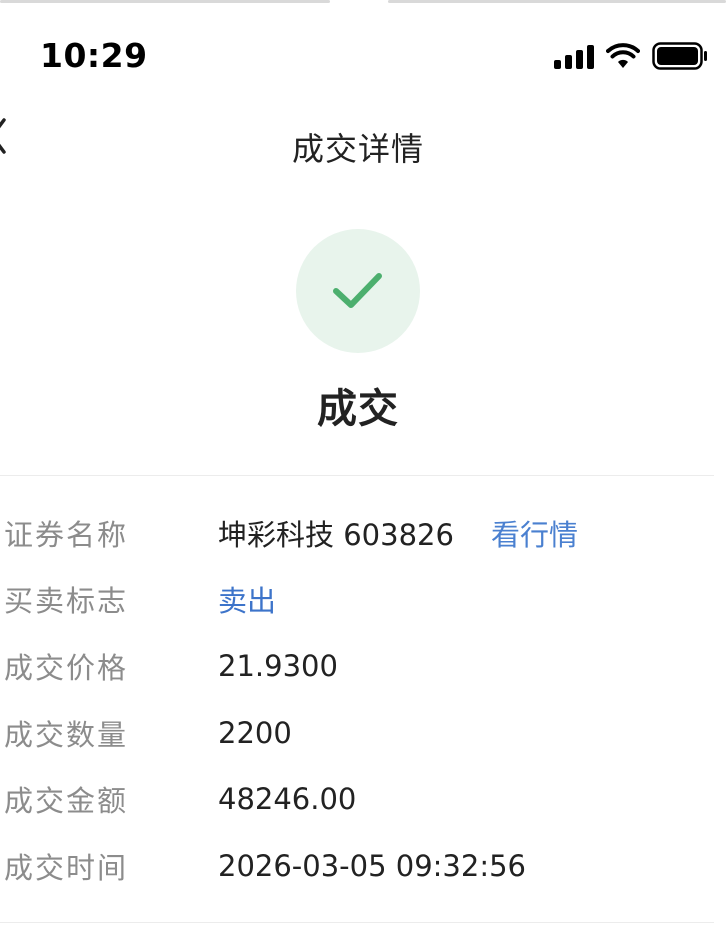  What do you see at coordinates (287, 799) in the screenshot?
I see `detail-value: 48246.00` at bounding box center [287, 799].